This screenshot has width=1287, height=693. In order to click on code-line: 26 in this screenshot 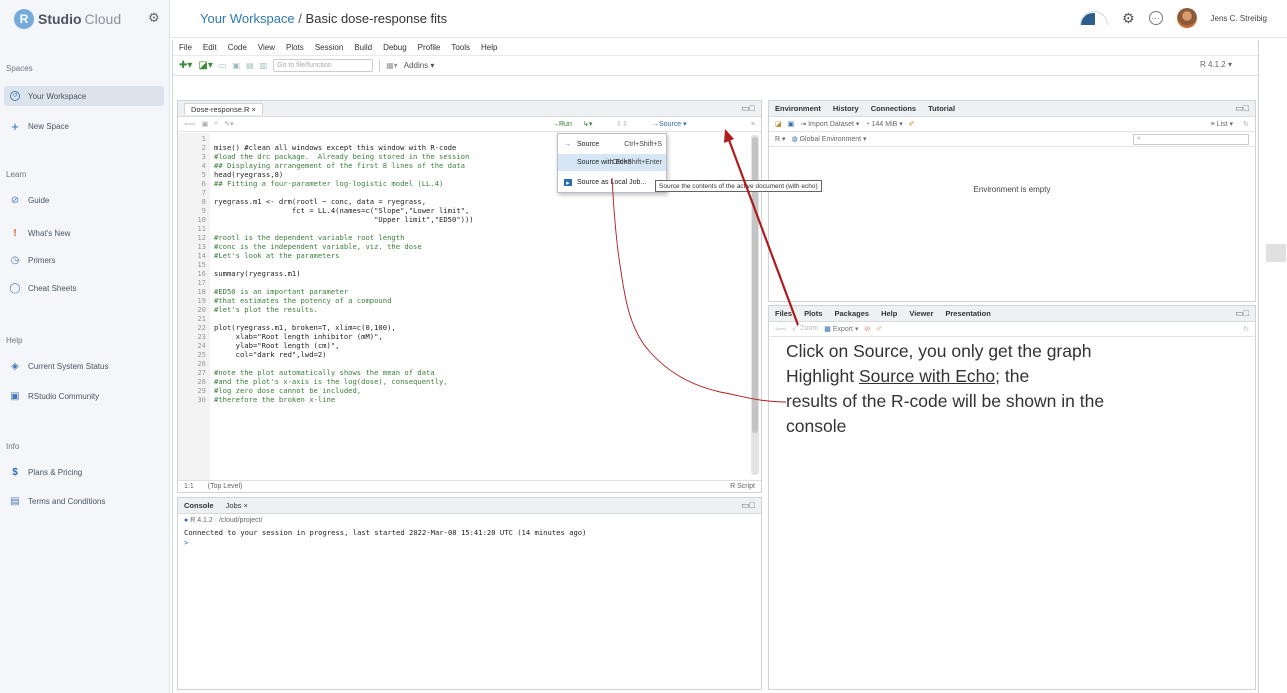, I will do `click(463, 363)`.